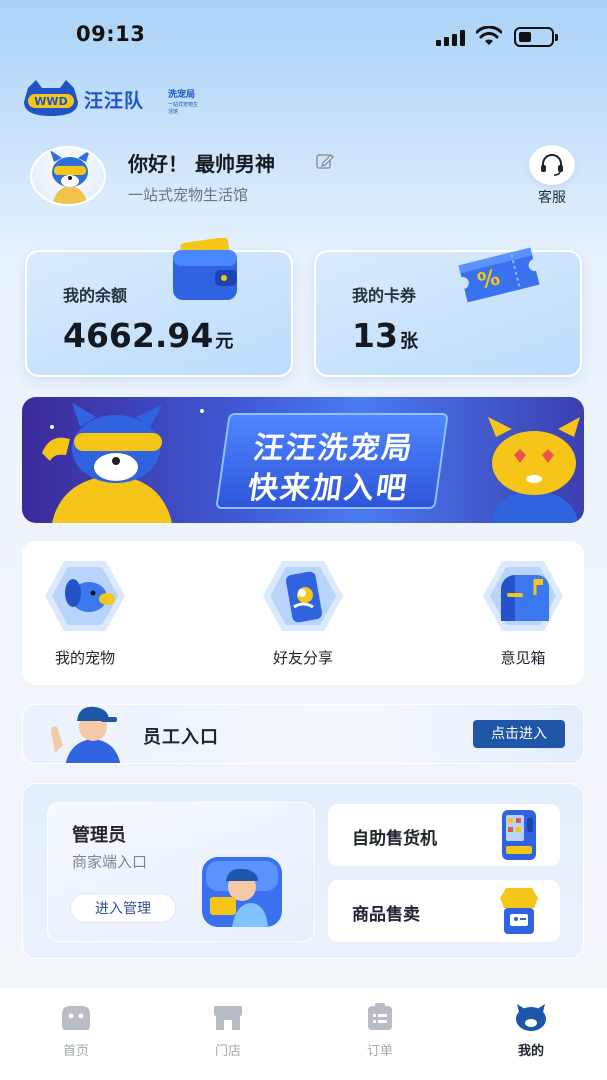 The width and height of the screenshot is (607, 1080). What do you see at coordinates (380, 1016) in the screenshot?
I see `order-icon` at bounding box center [380, 1016].